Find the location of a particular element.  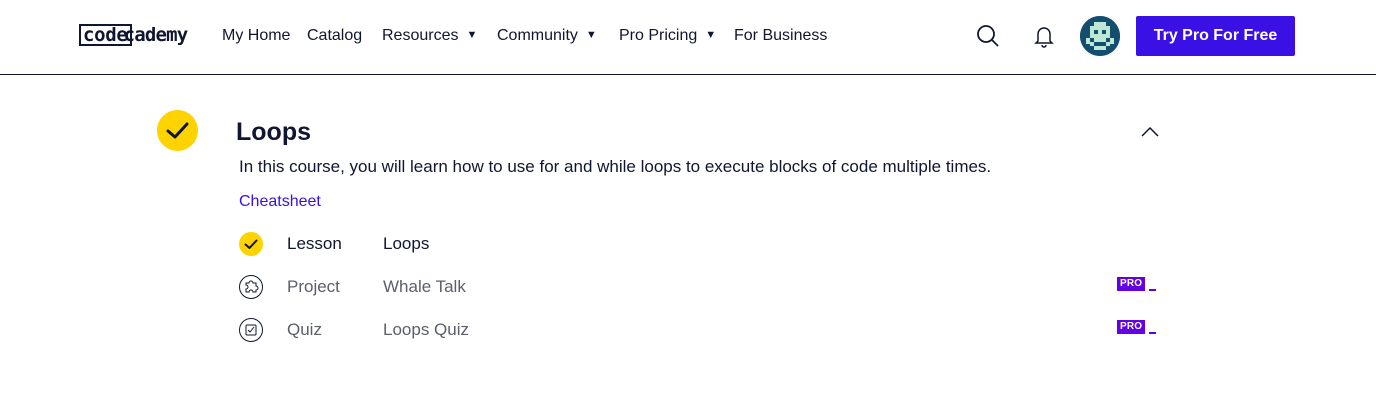

item-type: Project is located at coordinates (313, 286).